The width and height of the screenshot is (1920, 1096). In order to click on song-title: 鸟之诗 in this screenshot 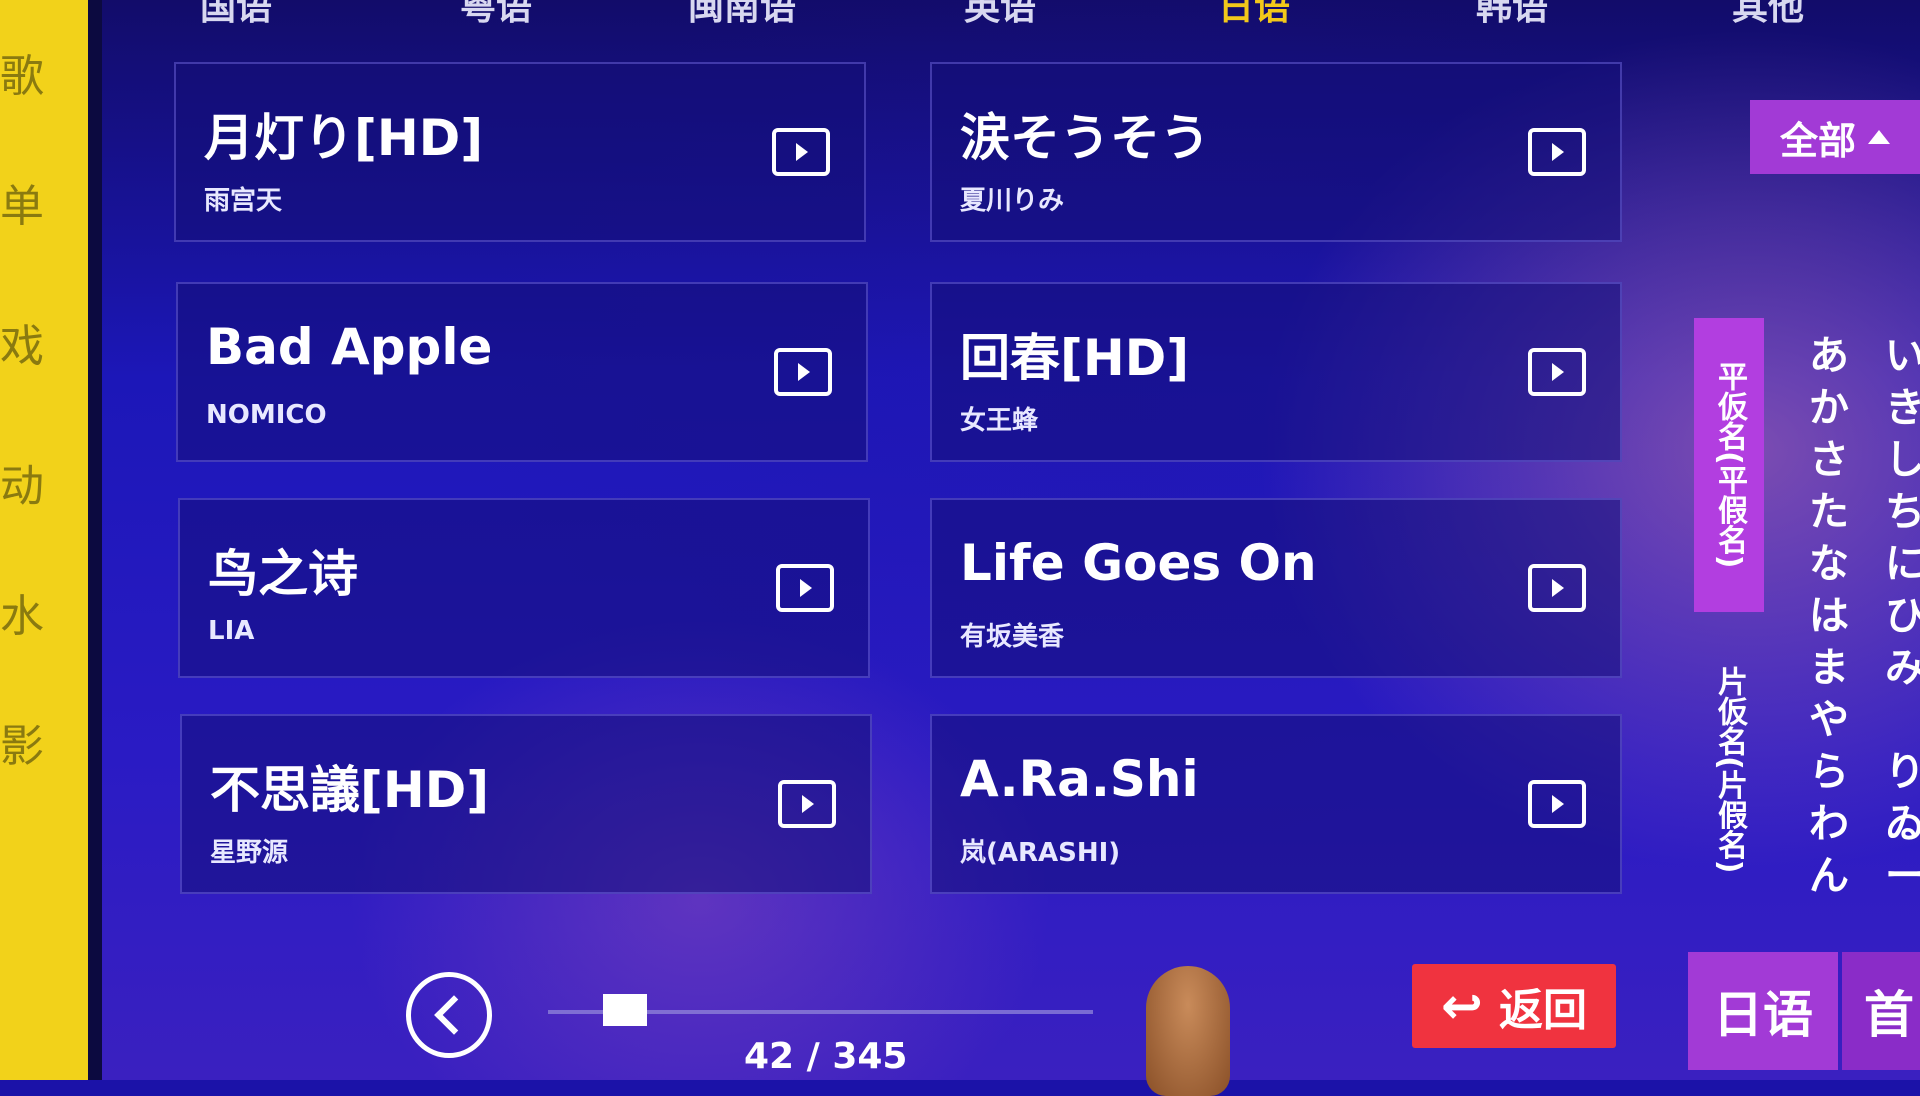, I will do `click(283, 574)`.